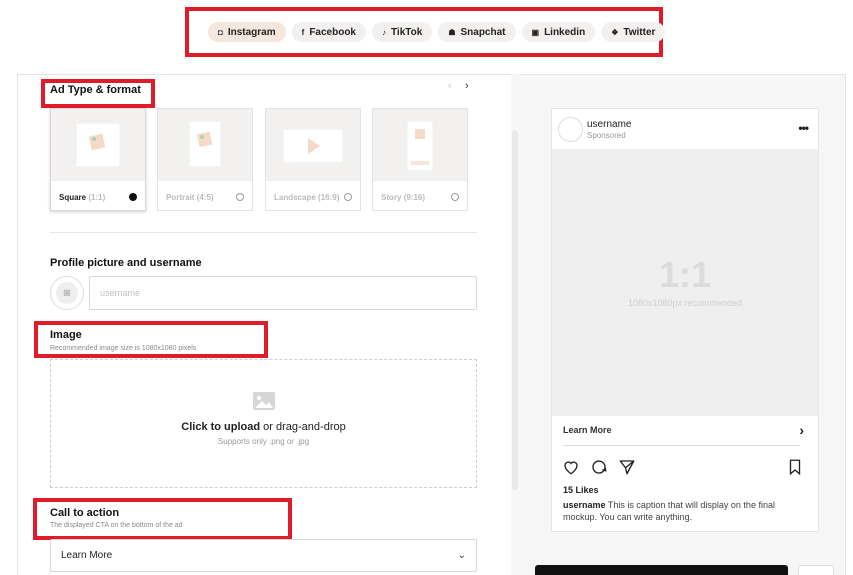  I want to click on comment-icon, so click(599, 467).